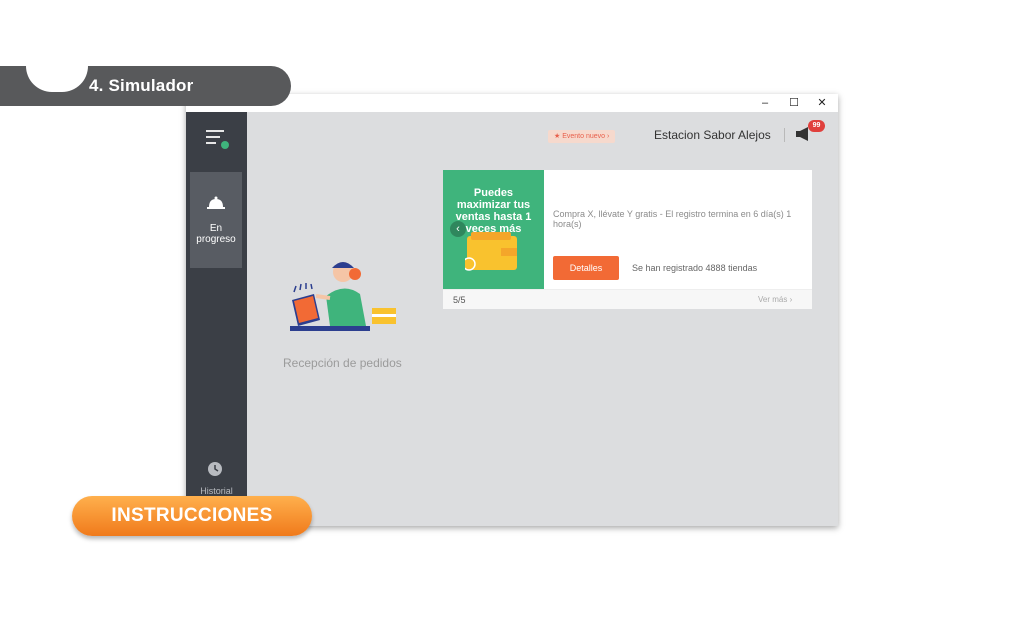  Describe the element at coordinates (822, 103) in the screenshot. I see `close-button: ✕` at that location.